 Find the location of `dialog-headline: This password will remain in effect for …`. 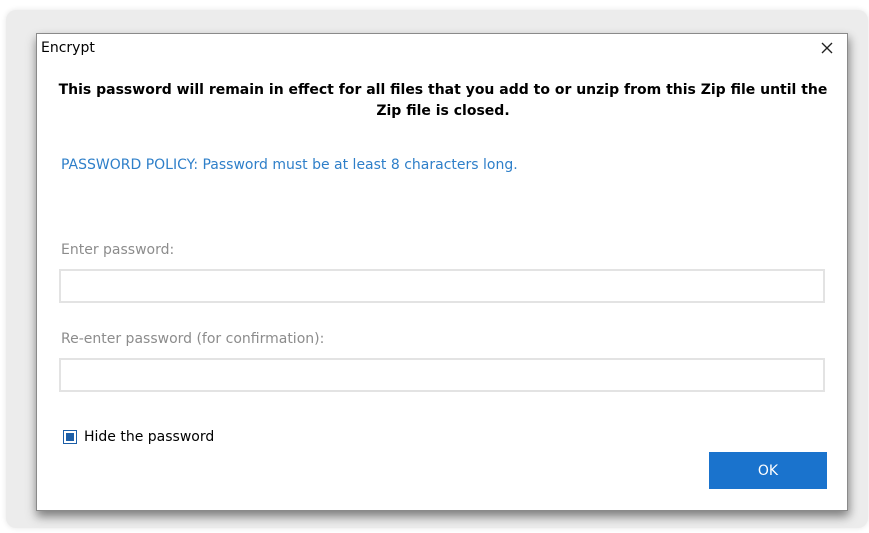

dialog-headline: This password will remain in effect for … is located at coordinates (443, 100).